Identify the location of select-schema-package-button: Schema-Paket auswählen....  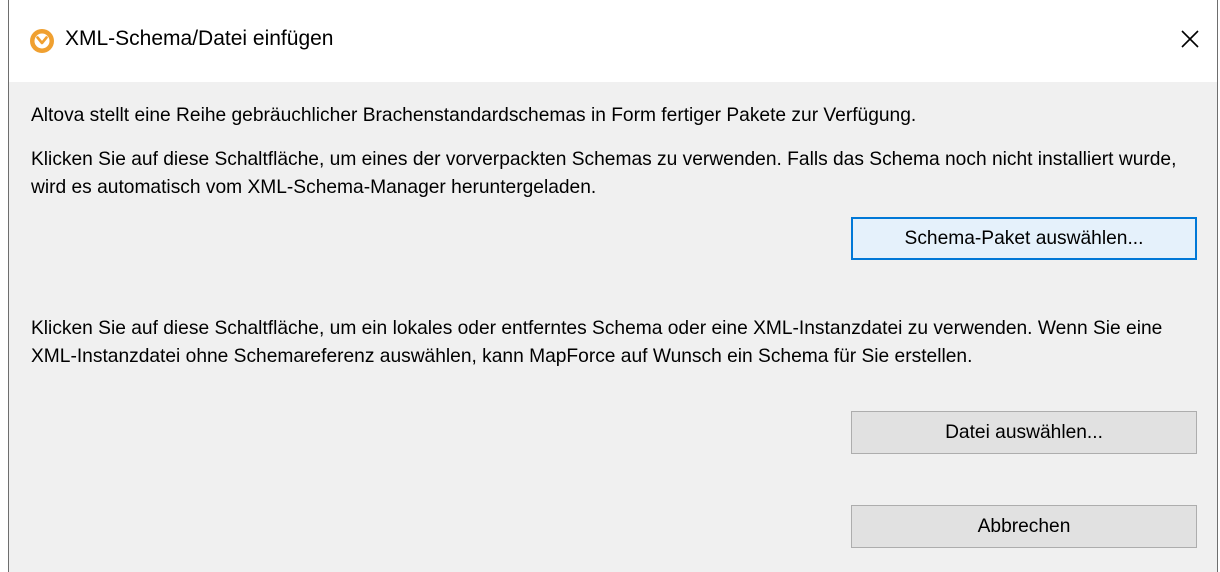
(1024, 238).